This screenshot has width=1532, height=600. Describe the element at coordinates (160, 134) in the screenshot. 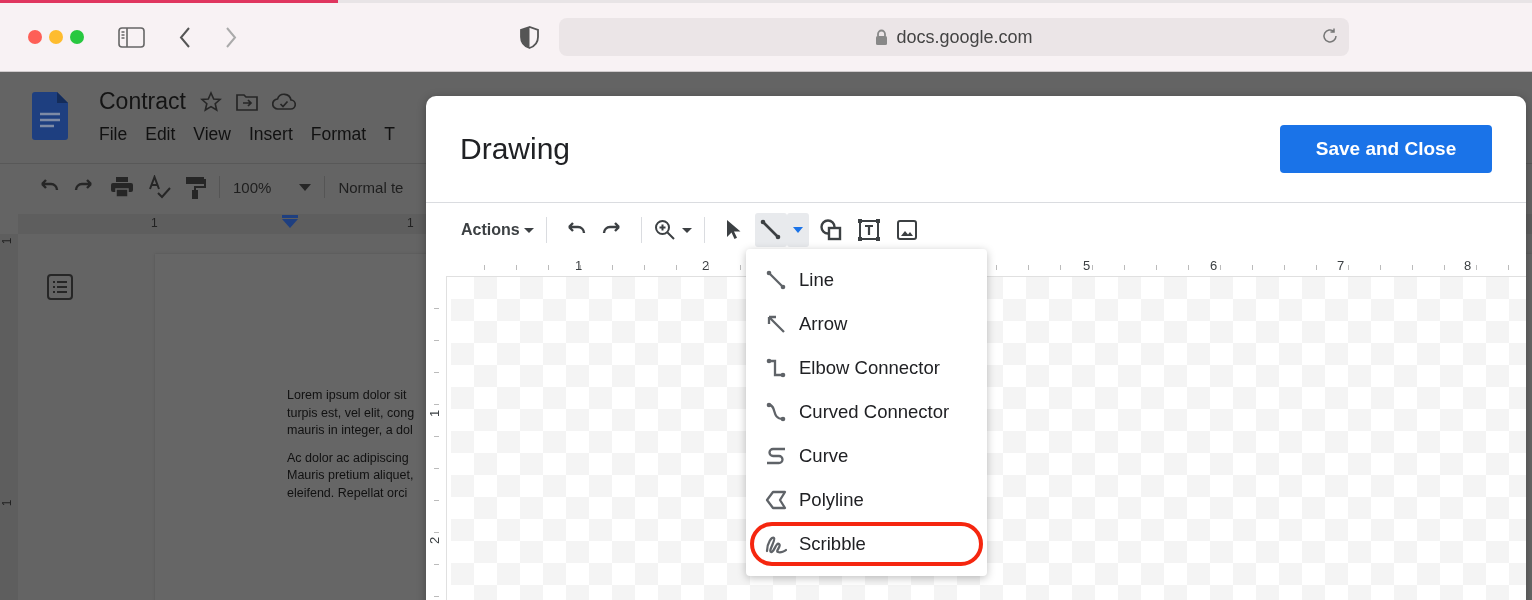

I see `menu-item: Edit` at that location.